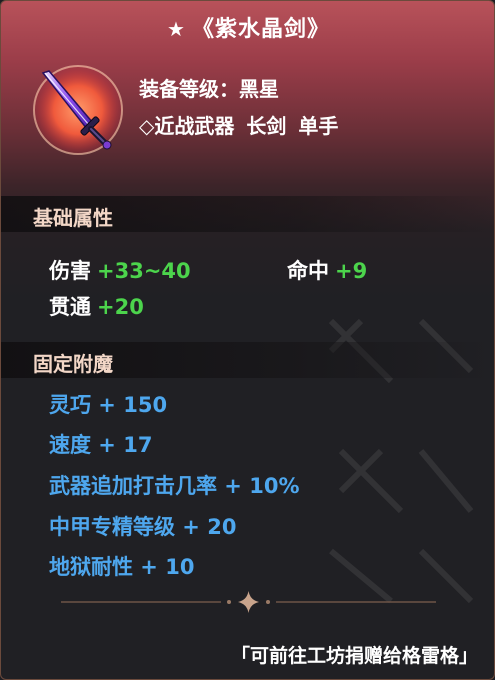 The image size is (495, 680). What do you see at coordinates (73, 364) in the screenshot?
I see `section-title: 固定附魔` at bounding box center [73, 364].